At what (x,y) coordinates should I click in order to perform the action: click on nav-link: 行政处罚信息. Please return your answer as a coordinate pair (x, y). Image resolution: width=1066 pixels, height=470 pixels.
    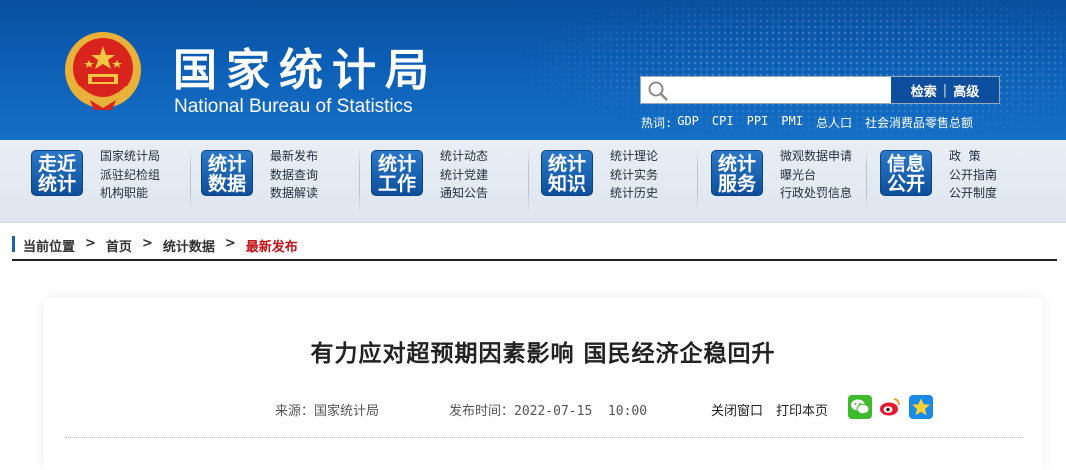
    Looking at the image, I should click on (816, 193).